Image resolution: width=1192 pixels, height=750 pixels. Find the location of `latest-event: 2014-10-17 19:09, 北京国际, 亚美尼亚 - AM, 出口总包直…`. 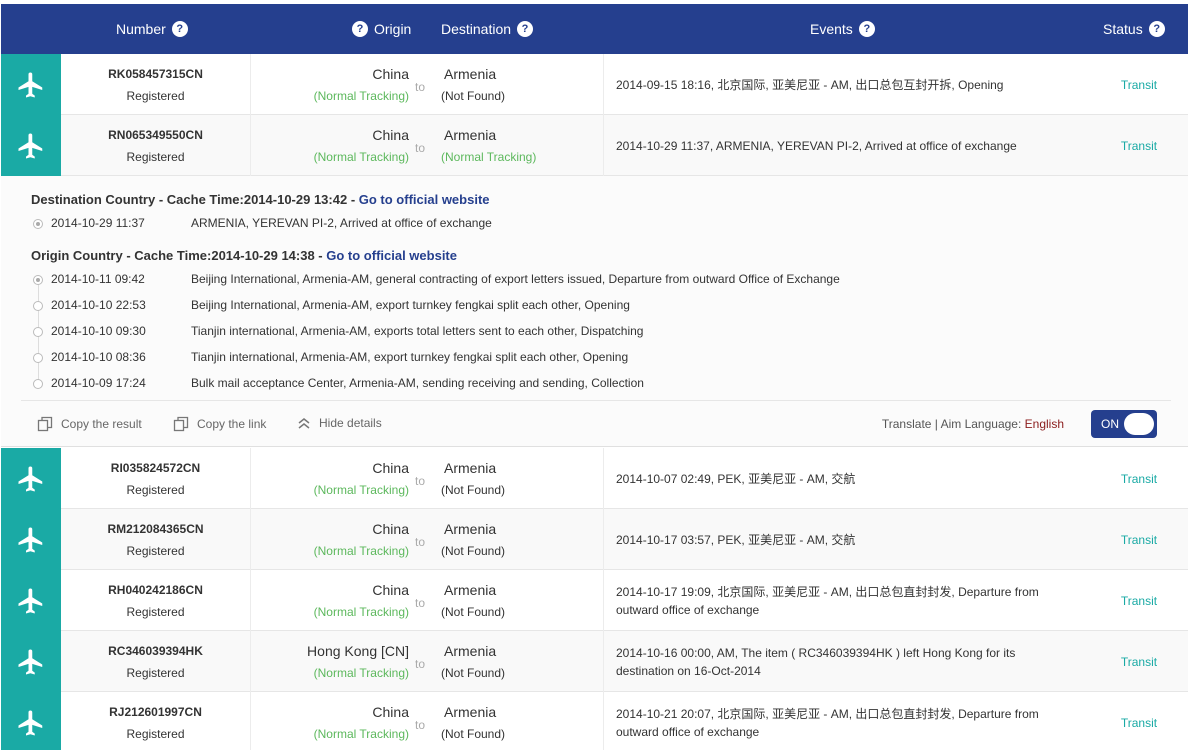

latest-event: 2014-10-17 19:09, 北京国际, 亚美尼亚 - AM, 出口总包直… is located at coordinates (827, 600).